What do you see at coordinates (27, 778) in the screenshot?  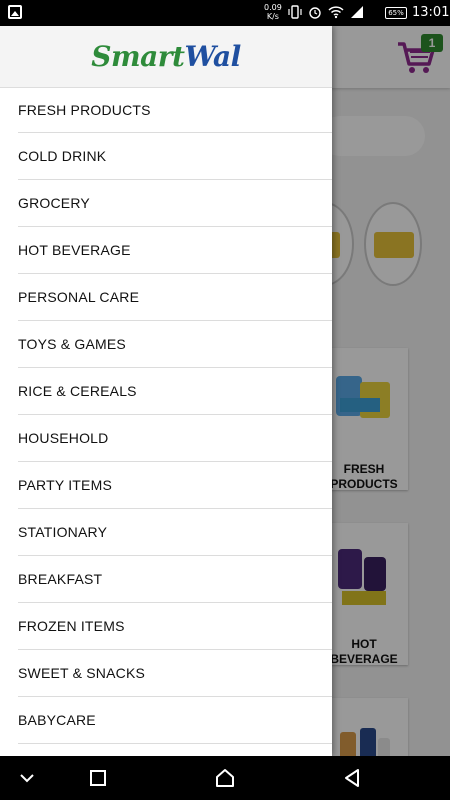 I see `chevron-down-icon` at bounding box center [27, 778].